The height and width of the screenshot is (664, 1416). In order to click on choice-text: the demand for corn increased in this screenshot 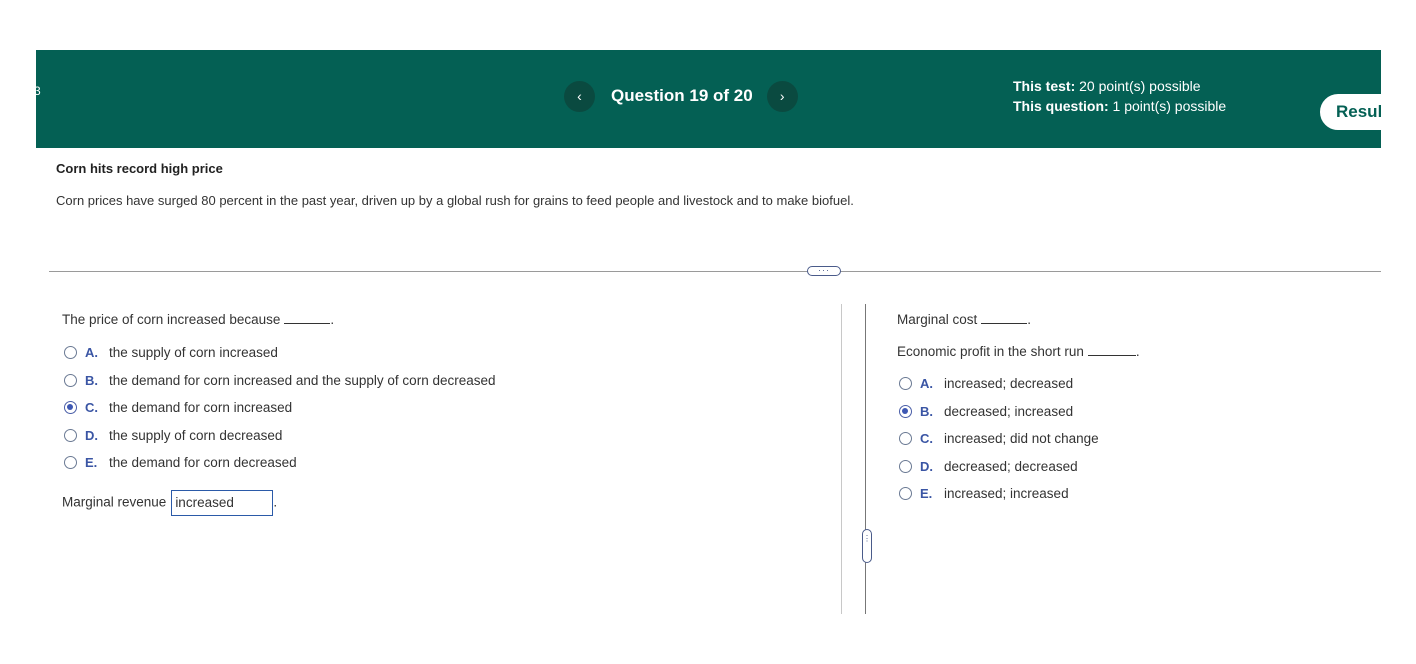, I will do `click(201, 408)`.